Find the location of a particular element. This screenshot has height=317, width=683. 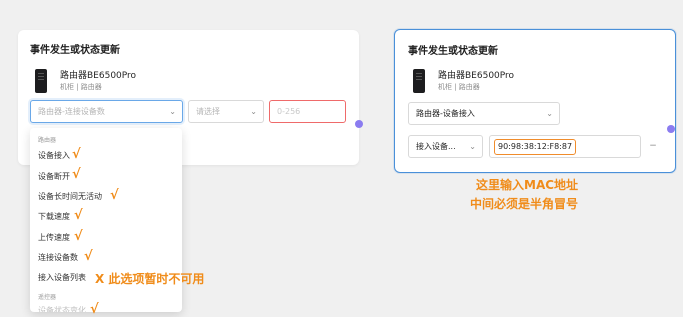

dropdown-group-label: 路由器 is located at coordinates (47, 140).